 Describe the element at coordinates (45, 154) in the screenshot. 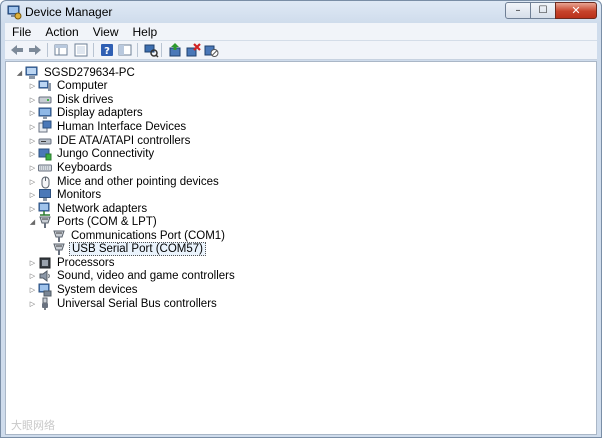

I see `jungo-icon` at that location.